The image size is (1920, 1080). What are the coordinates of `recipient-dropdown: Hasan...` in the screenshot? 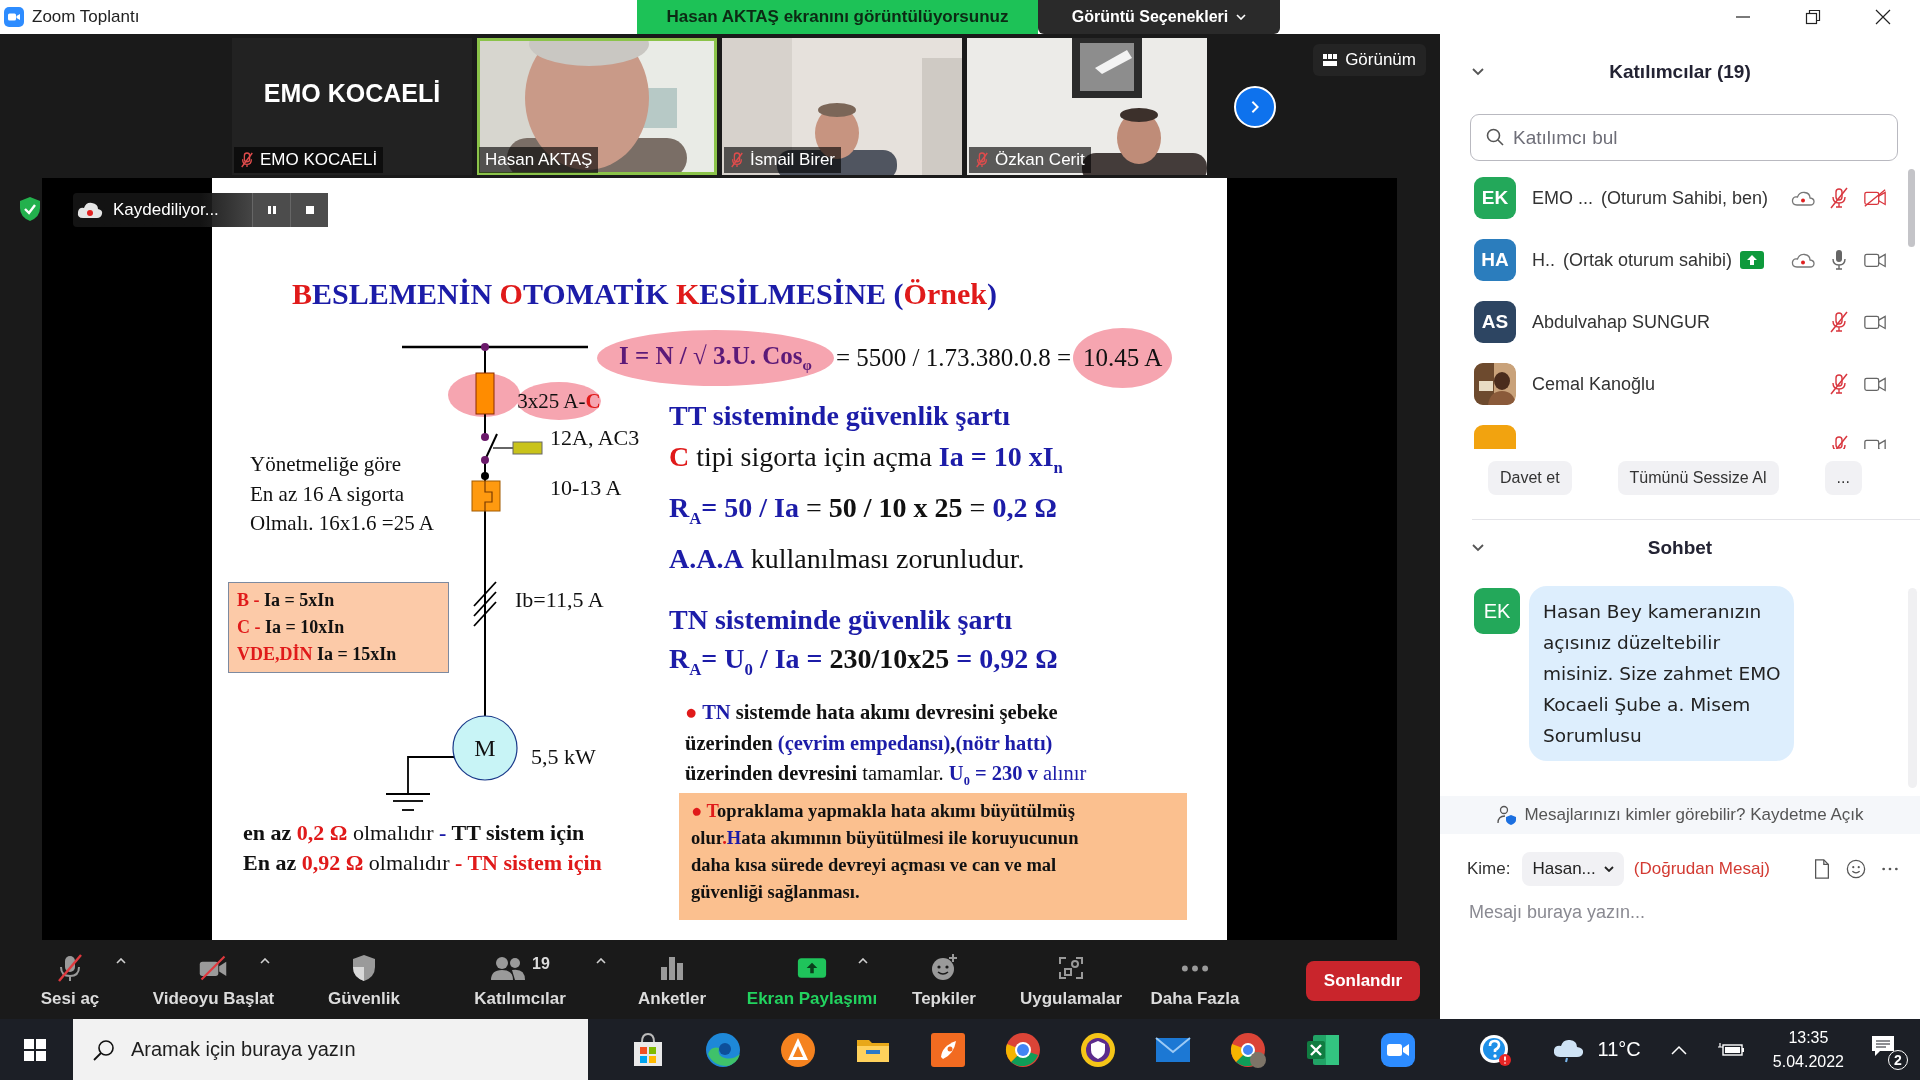 It's located at (1573, 869).